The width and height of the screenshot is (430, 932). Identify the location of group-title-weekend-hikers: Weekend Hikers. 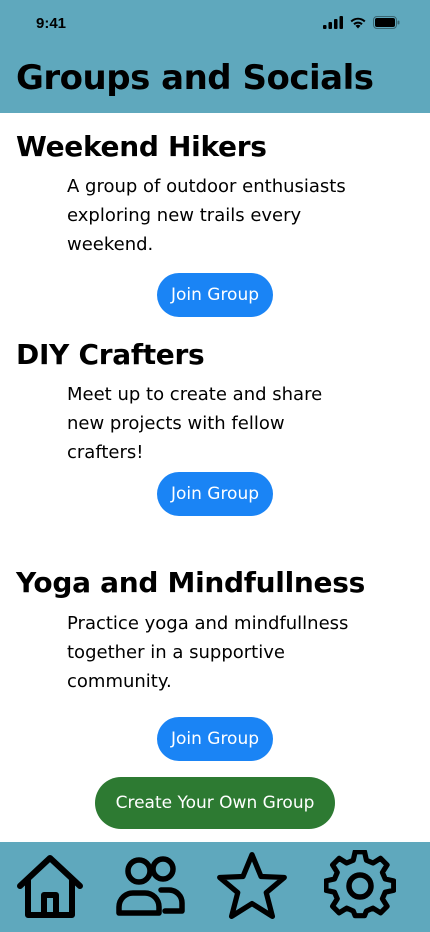
(141, 146).